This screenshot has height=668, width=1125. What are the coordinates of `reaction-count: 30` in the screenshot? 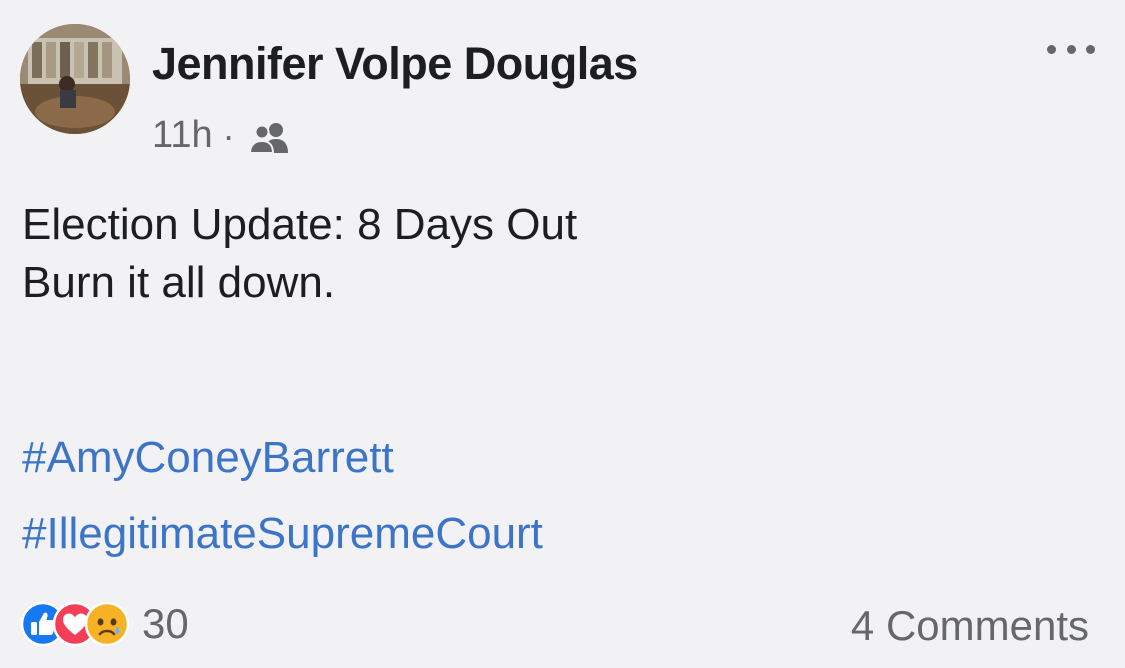 It's located at (165, 623).